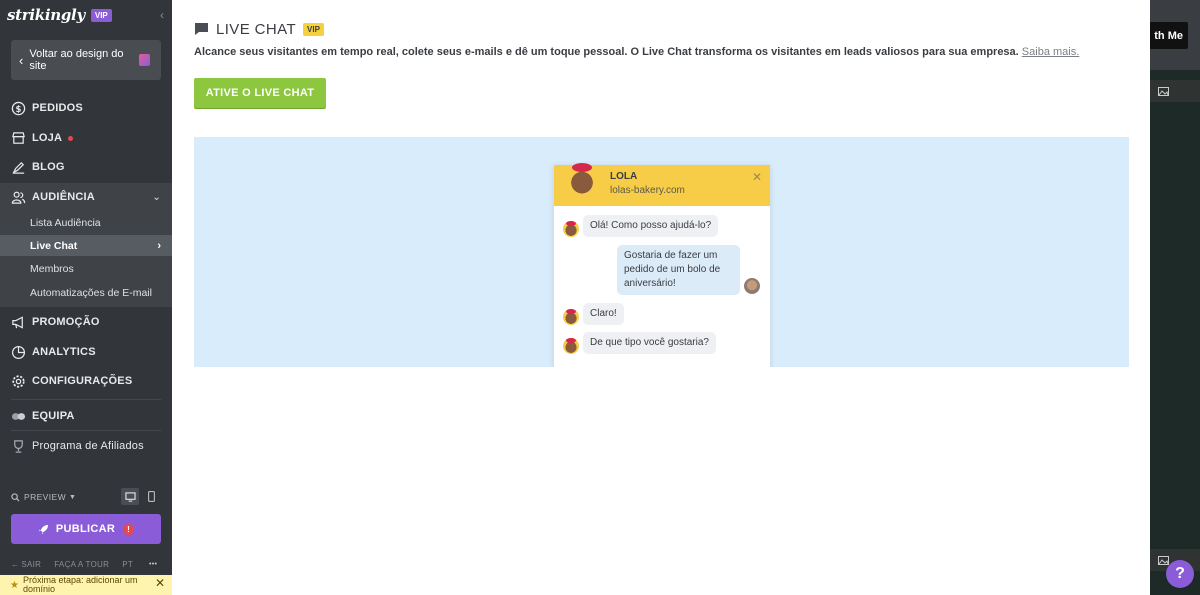  Describe the element at coordinates (130, 496) in the screenshot. I see `desktop-preview-button` at that location.